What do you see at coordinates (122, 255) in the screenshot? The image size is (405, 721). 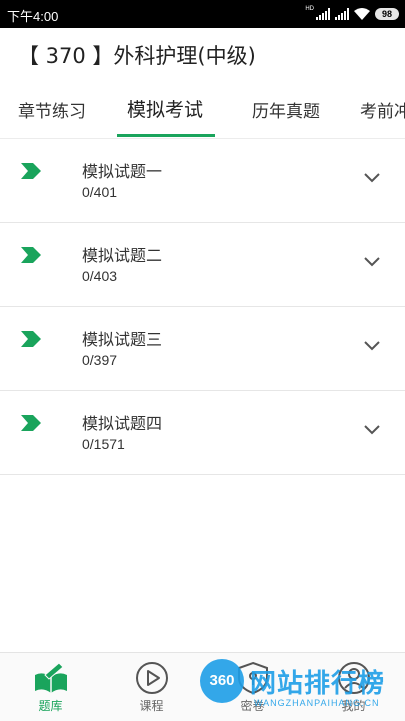 I see `exam-title: 模拟试题二` at bounding box center [122, 255].